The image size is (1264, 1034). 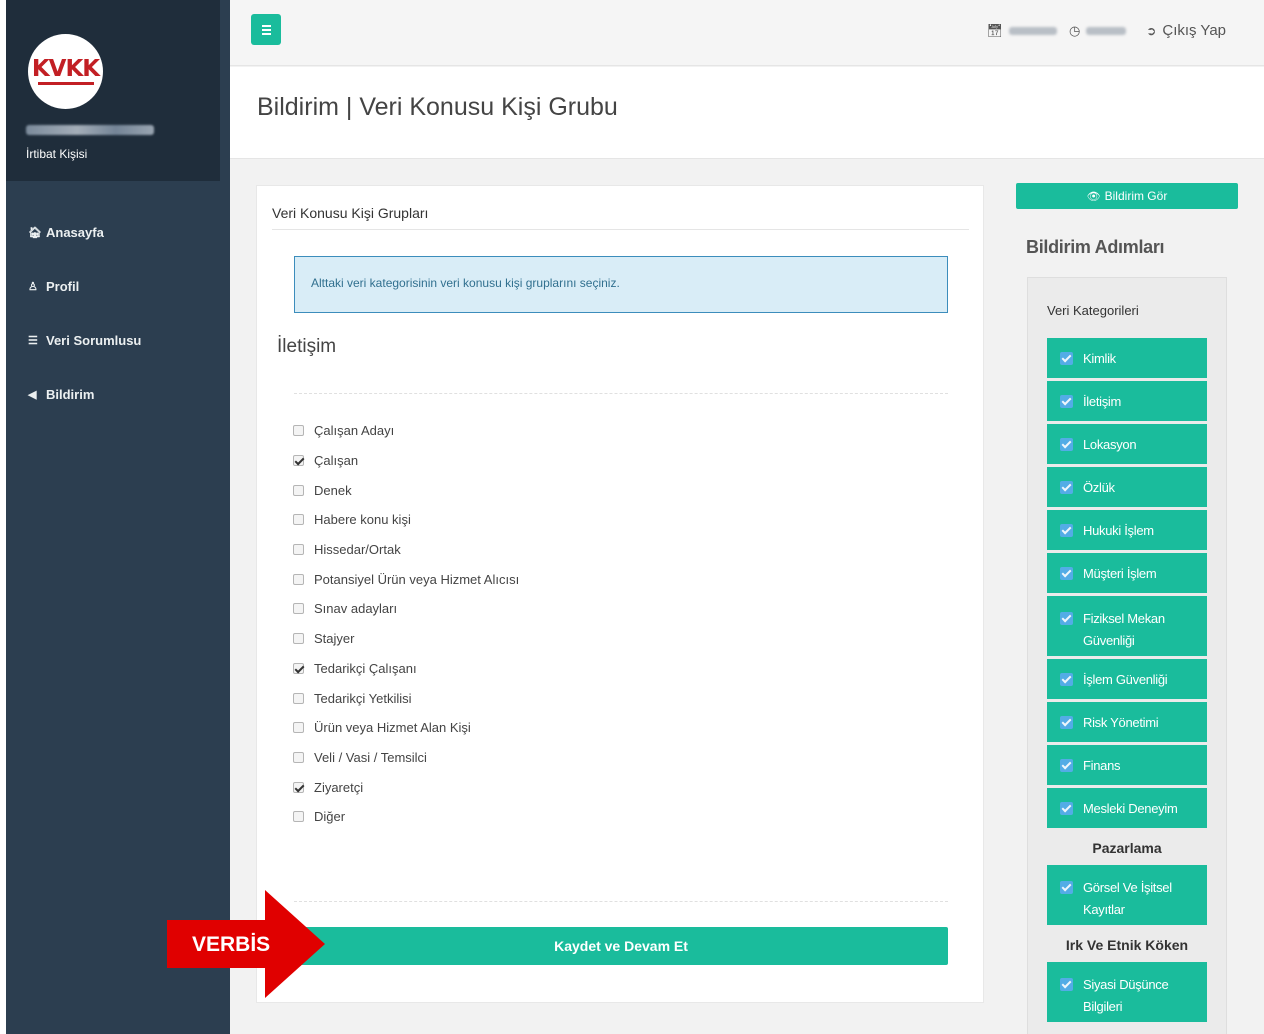 I want to click on sidebar-item-label: Bildirim, so click(x=70, y=394).